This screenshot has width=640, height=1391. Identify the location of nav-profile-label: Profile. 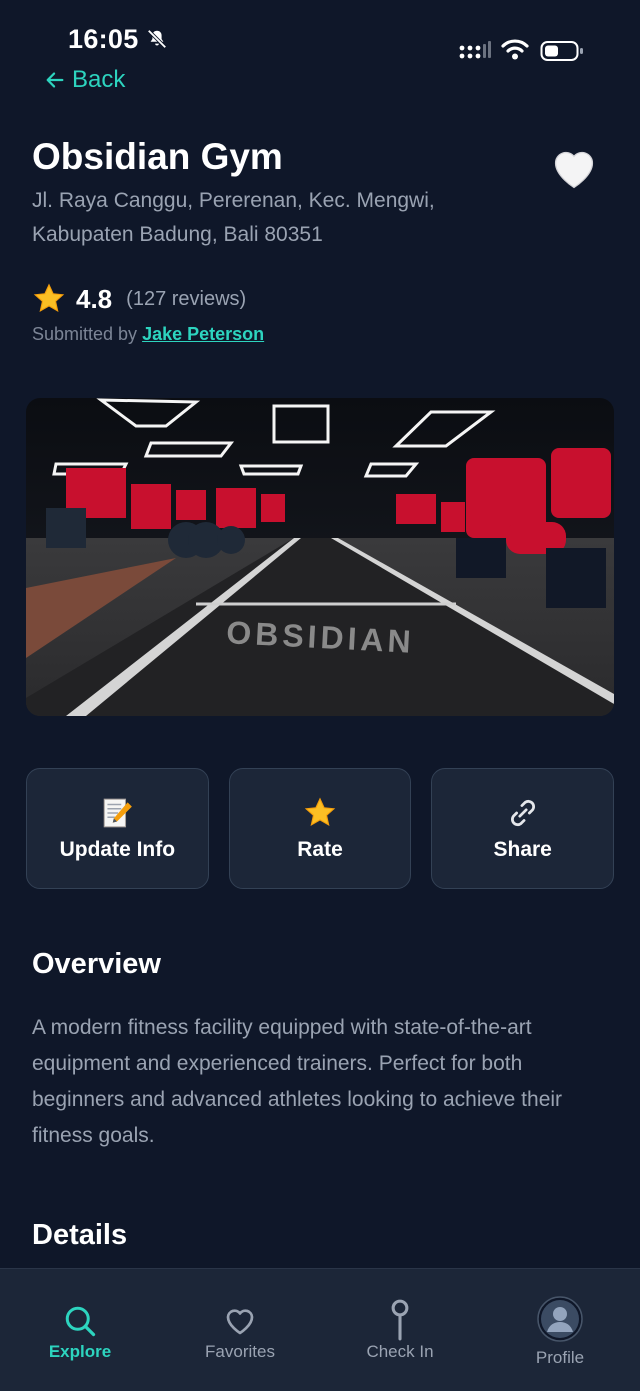
(560, 1357).